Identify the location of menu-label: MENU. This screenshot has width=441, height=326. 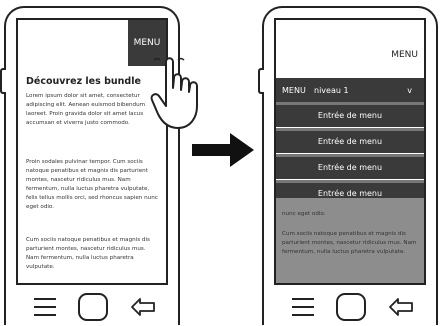
(404, 55).